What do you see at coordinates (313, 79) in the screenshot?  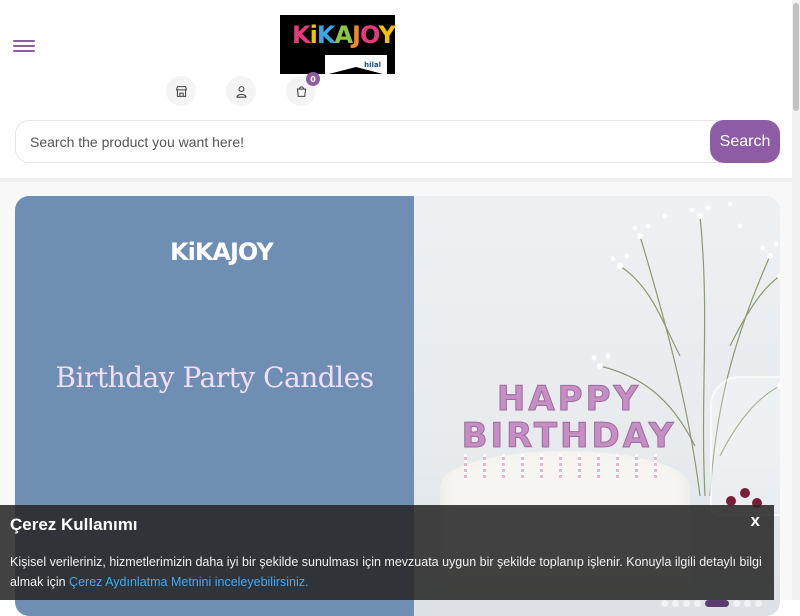 I see `cart-count-badge: 0` at bounding box center [313, 79].